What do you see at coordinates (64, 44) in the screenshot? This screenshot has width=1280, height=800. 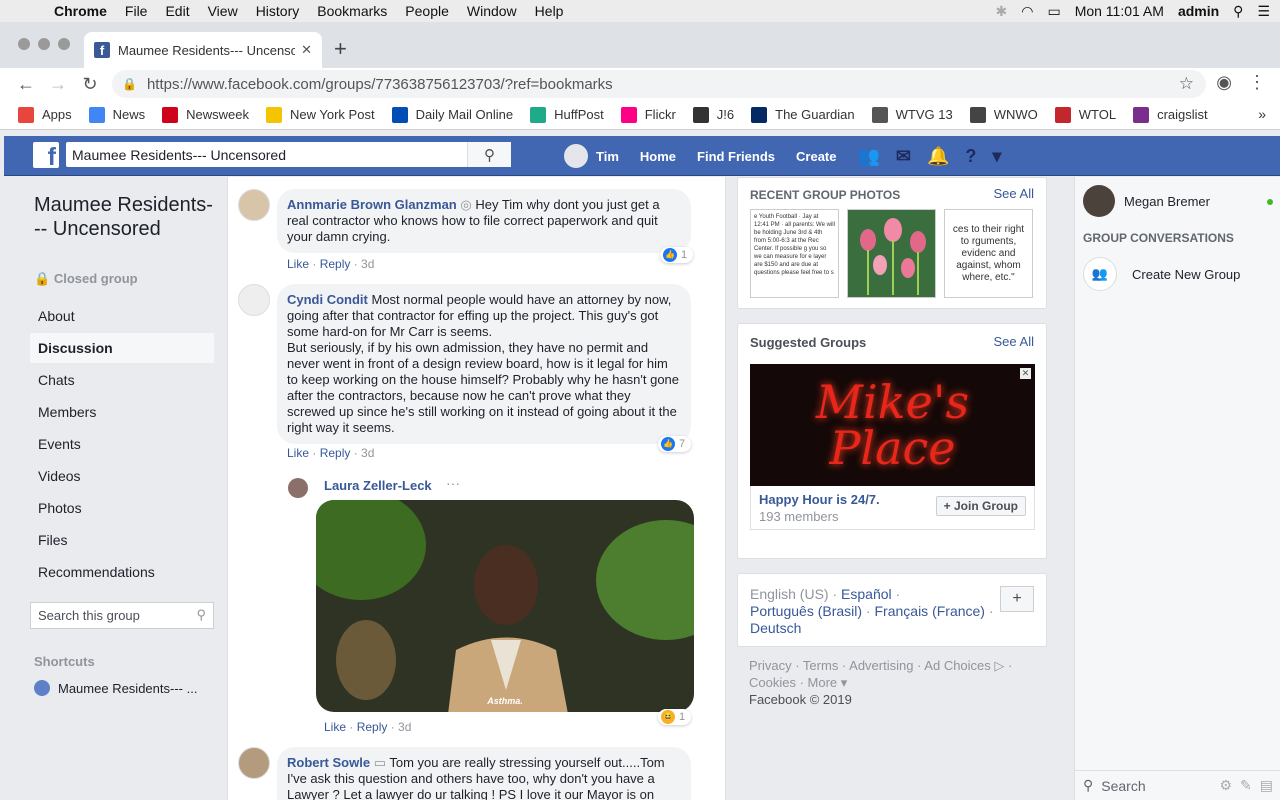 I see `zoom-window-button` at bounding box center [64, 44].